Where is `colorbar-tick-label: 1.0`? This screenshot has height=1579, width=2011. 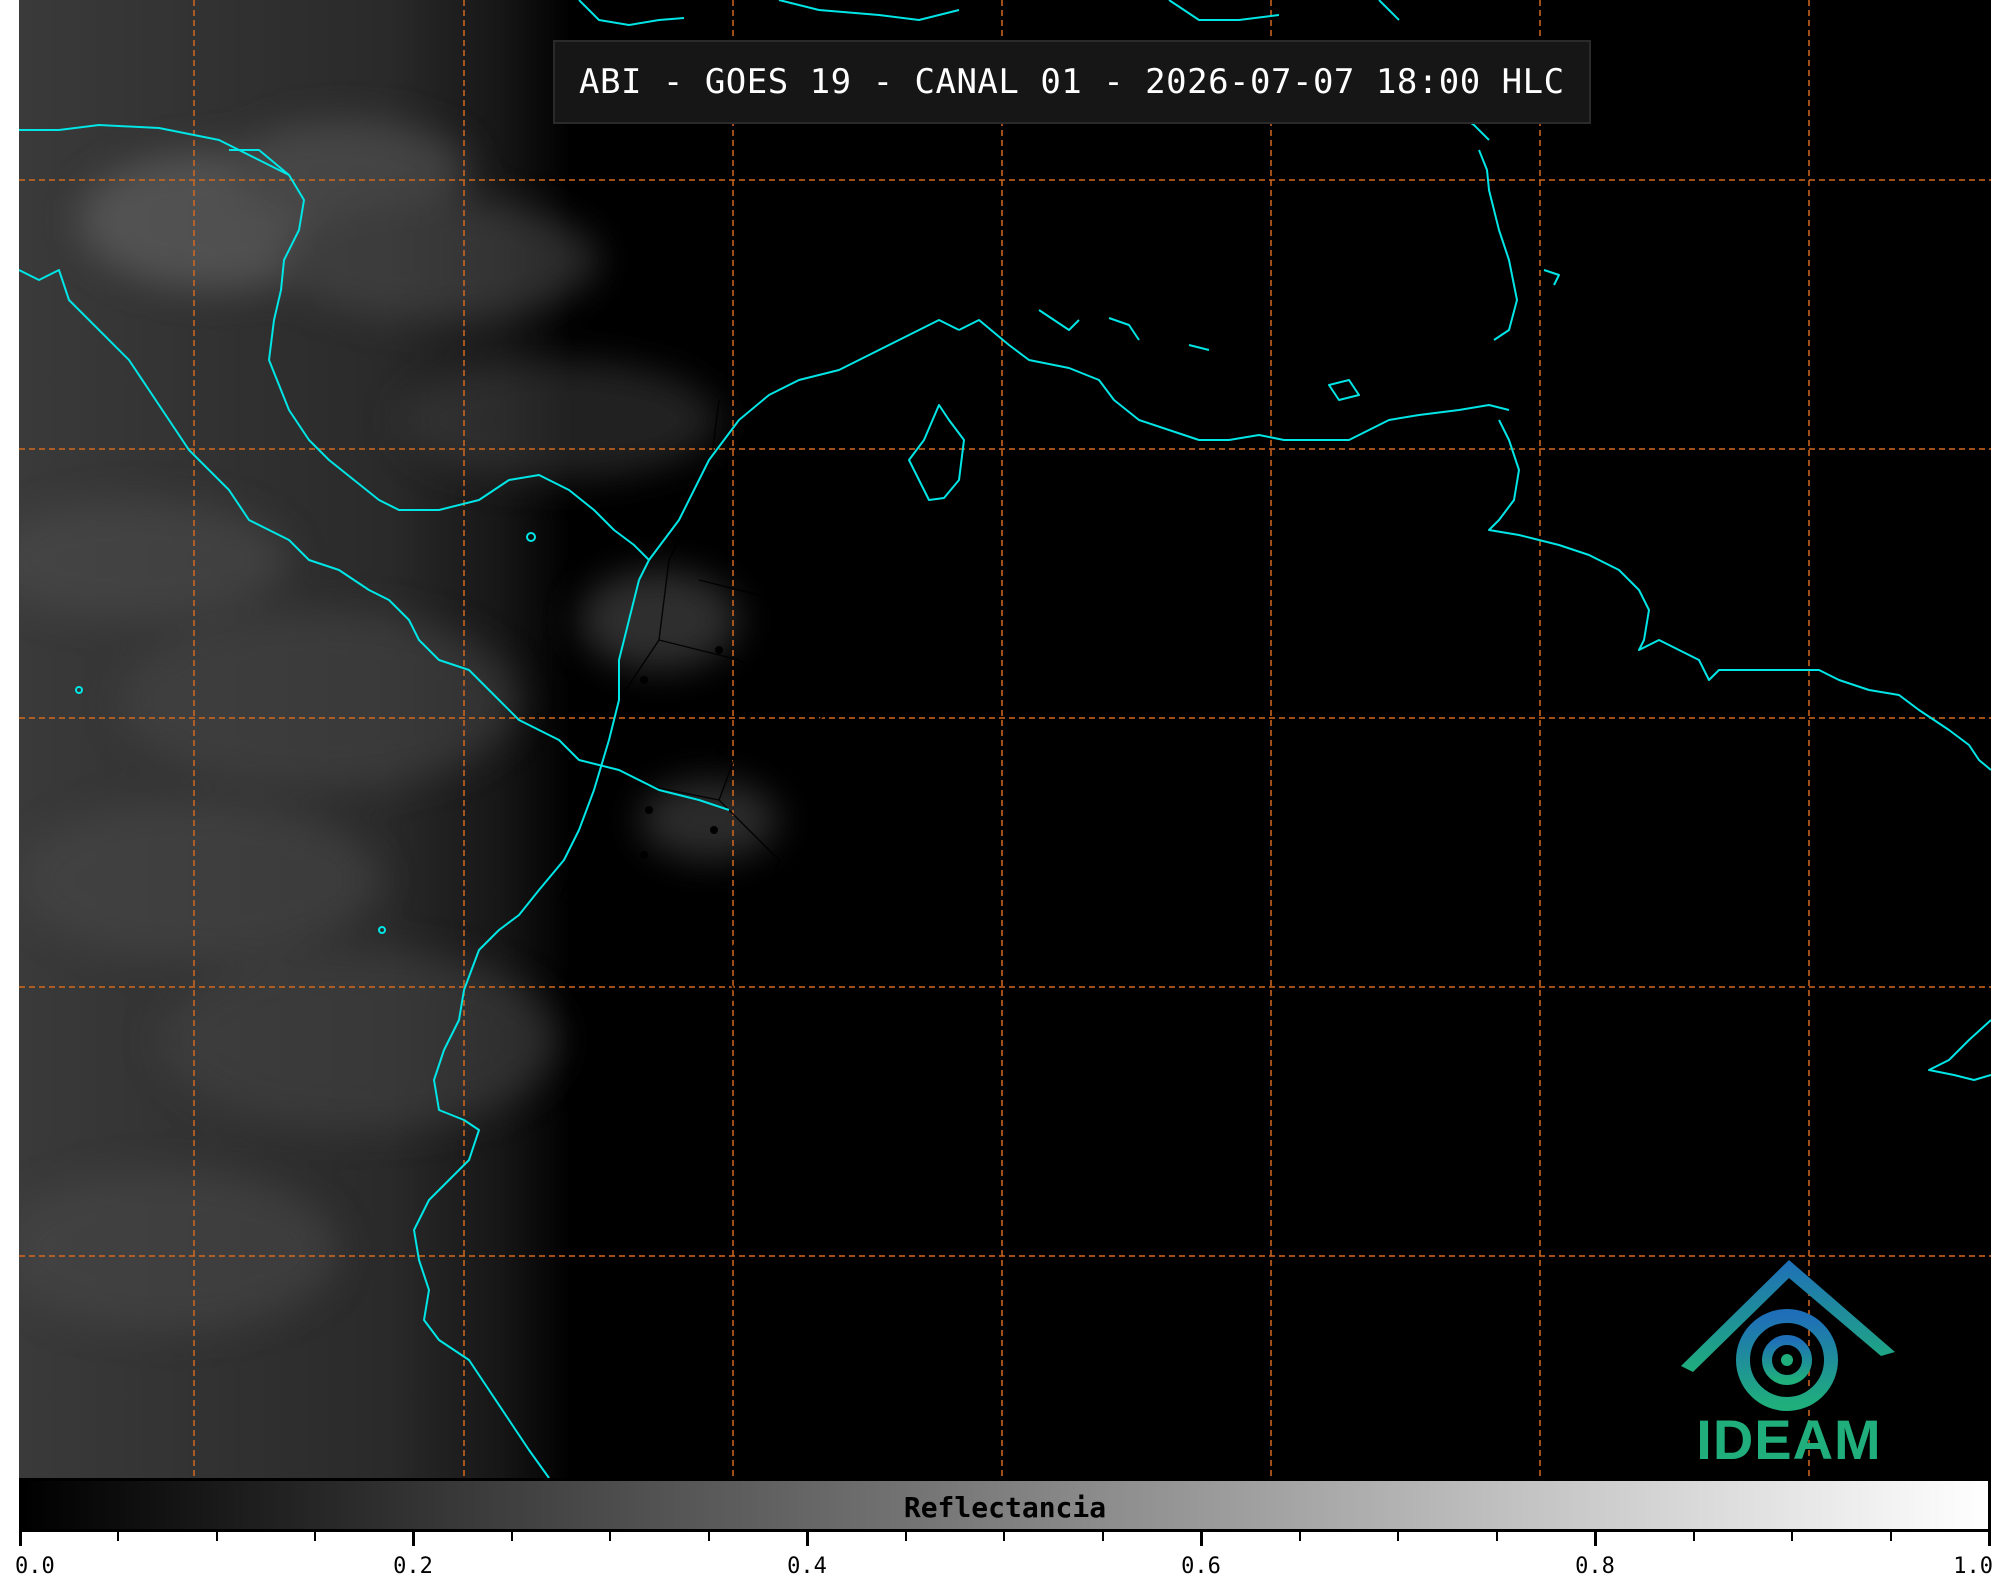
colorbar-tick-label: 1.0 is located at coordinates (1973, 1566).